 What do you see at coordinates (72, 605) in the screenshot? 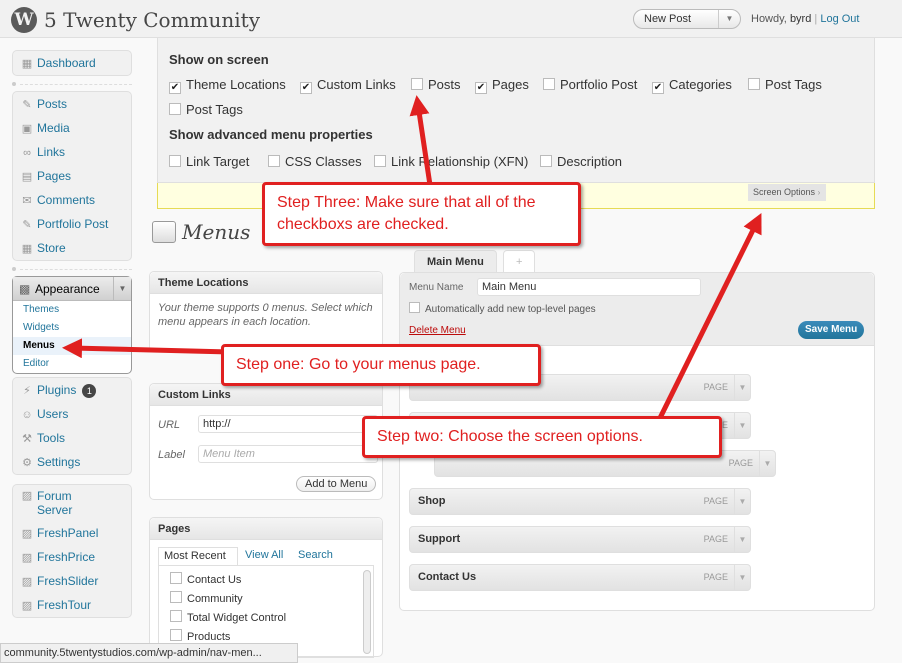
I see `sidebar-item-freshtour: ▨ FreshTour` at bounding box center [72, 605].